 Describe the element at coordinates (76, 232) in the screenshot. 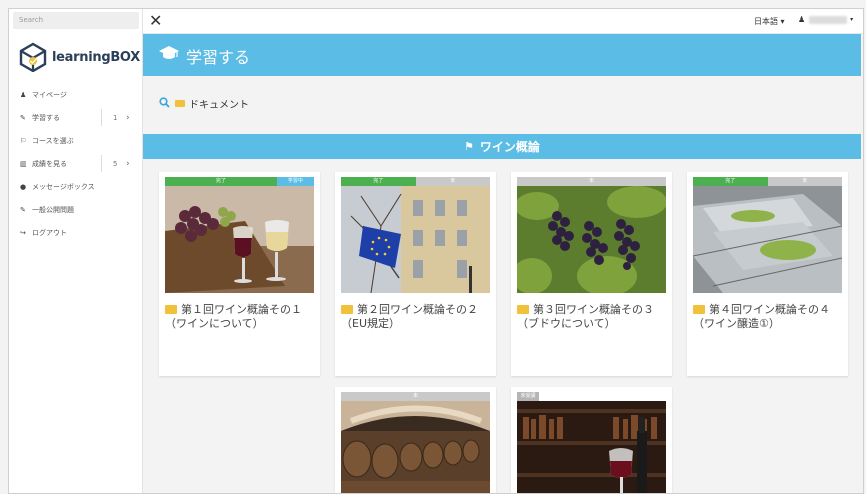

I see `sidebar-item-logout: ↪ ログアウト` at that location.